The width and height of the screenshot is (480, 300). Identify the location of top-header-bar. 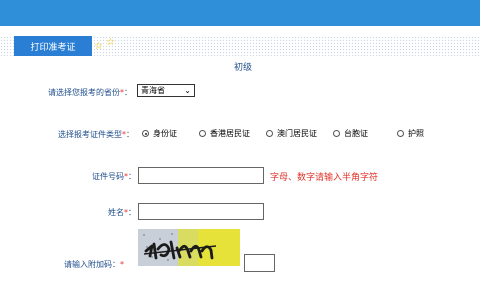
(240, 13).